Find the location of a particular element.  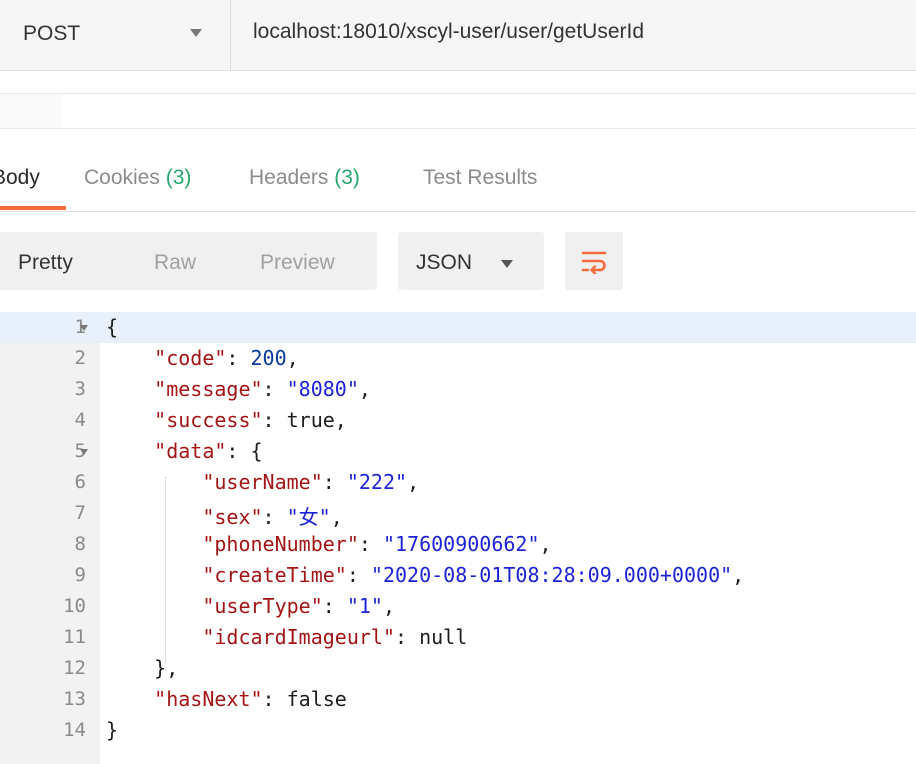

wrap-lines-icon is located at coordinates (594, 262).